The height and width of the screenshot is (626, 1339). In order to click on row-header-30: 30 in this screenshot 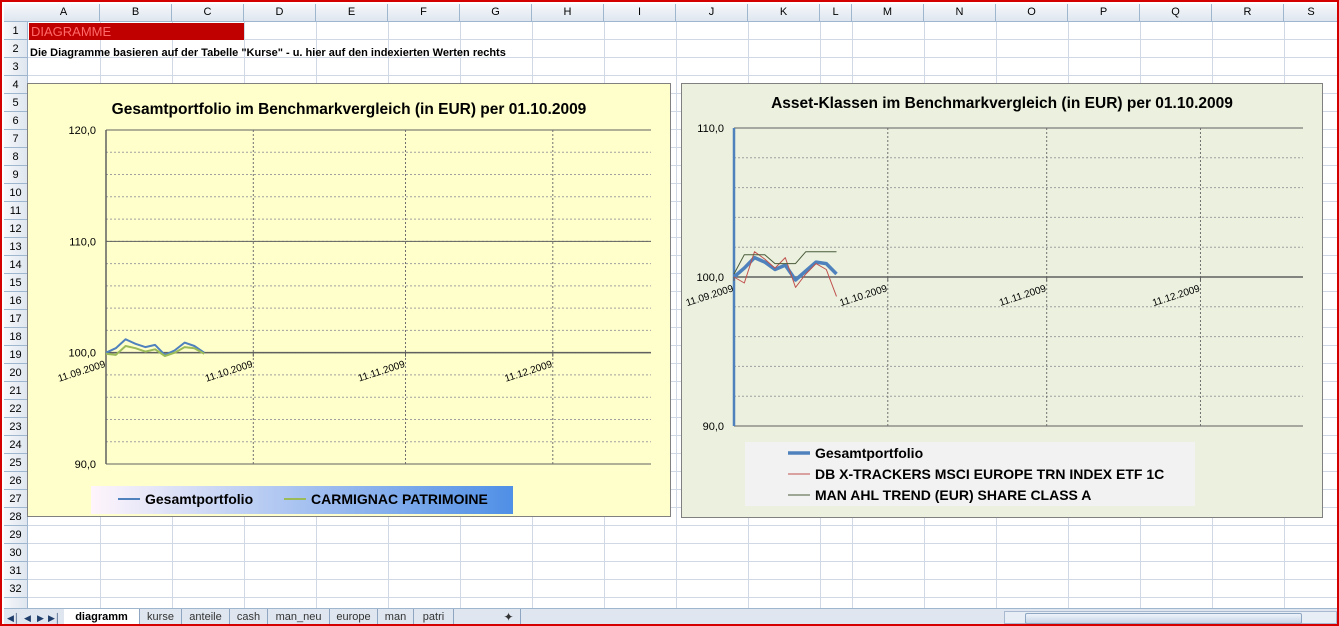, I will do `click(15, 553)`.